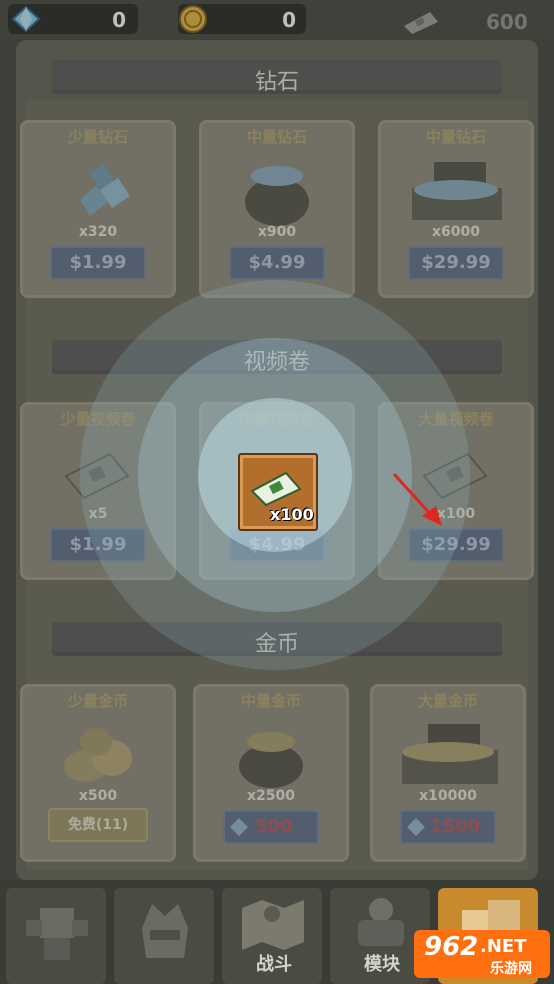 The width and height of the screenshot is (554, 984). What do you see at coordinates (277, 263) in the screenshot?
I see `price-button: $4.99` at bounding box center [277, 263].